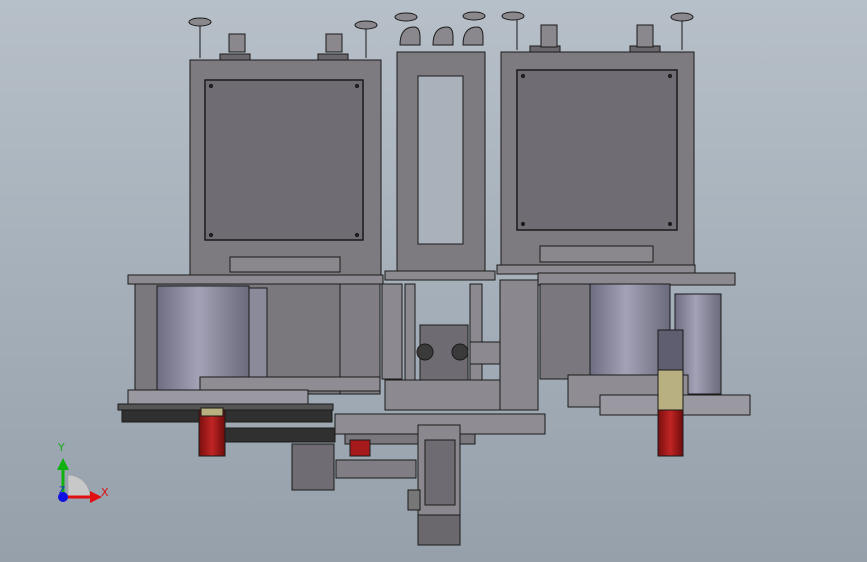  What do you see at coordinates (105, 492) in the screenshot?
I see `x-axis-label: X` at bounding box center [105, 492].